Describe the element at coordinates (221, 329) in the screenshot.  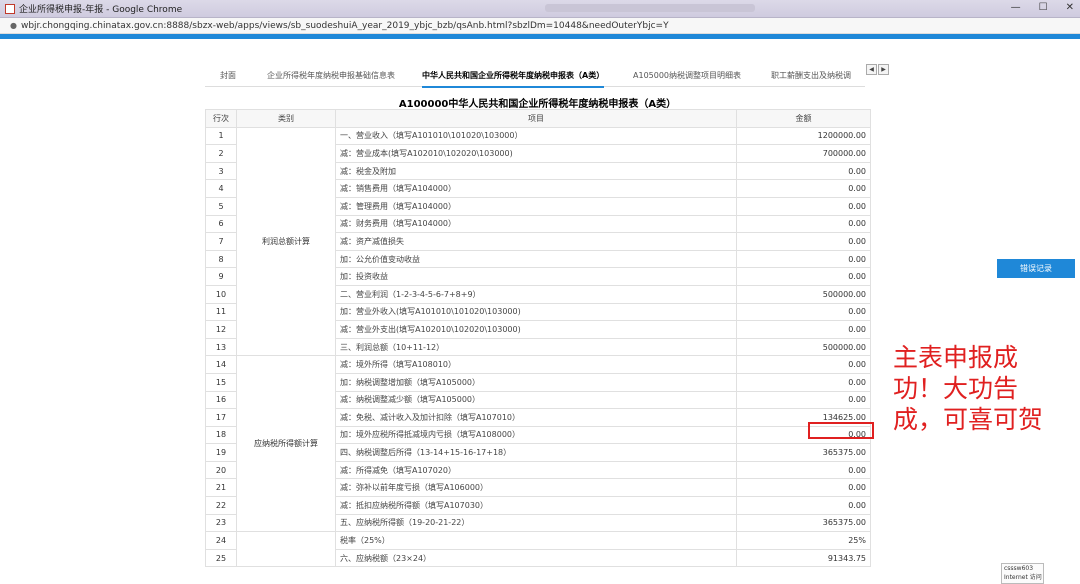
I see `row-number: 12` at that location.